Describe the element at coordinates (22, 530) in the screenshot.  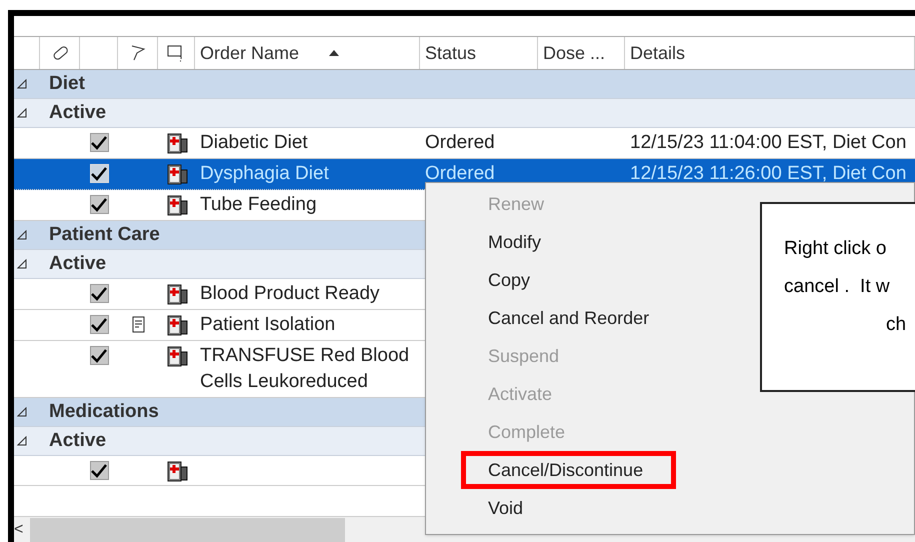
I see `scroll-left-arrow: <` at that location.